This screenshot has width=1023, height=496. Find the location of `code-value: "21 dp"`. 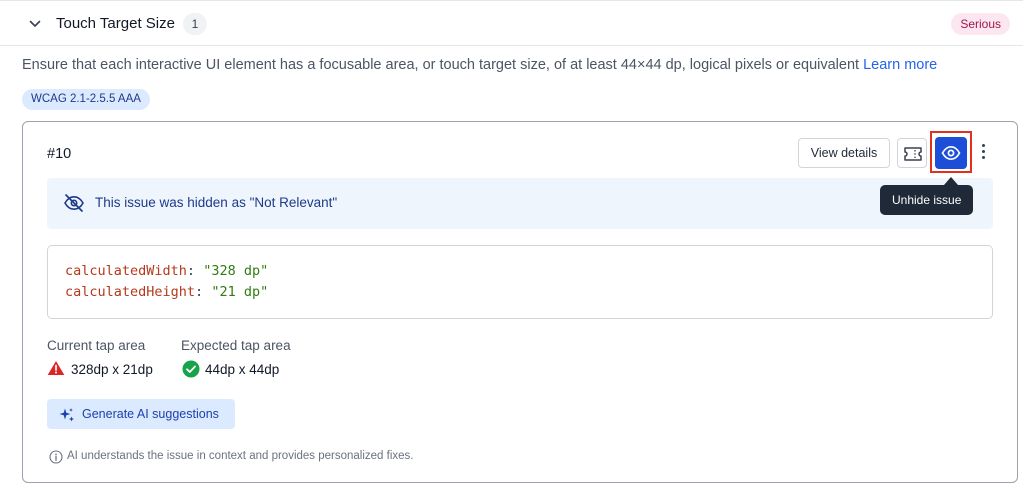

code-value: "21 dp" is located at coordinates (240, 292).